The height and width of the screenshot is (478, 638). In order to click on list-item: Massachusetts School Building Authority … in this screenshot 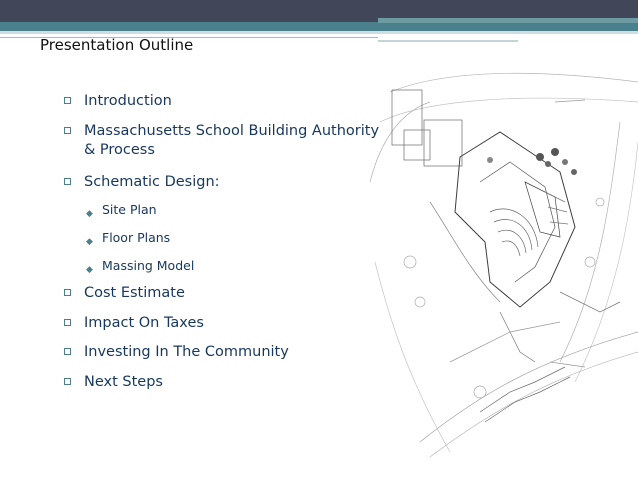, I will do `click(221, 141)`.